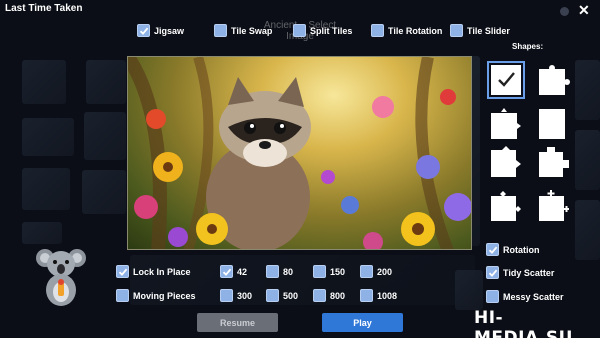 Image resolution: width=600 pixels, height=338 pixels. I want to click on piece-count-1008: 1008, so click(378, 295).